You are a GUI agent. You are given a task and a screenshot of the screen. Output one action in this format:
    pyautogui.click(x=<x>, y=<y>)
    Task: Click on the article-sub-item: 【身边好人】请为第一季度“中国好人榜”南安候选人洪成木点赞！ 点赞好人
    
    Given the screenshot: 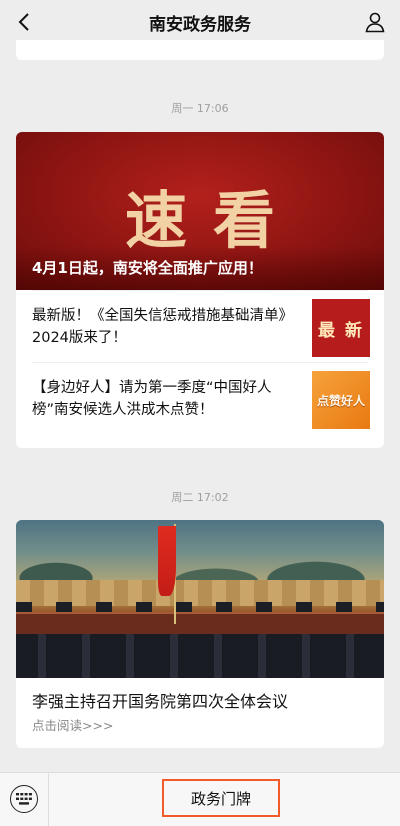 What is the action you would take?
    pyautogui.click(x=201, y=398)
    